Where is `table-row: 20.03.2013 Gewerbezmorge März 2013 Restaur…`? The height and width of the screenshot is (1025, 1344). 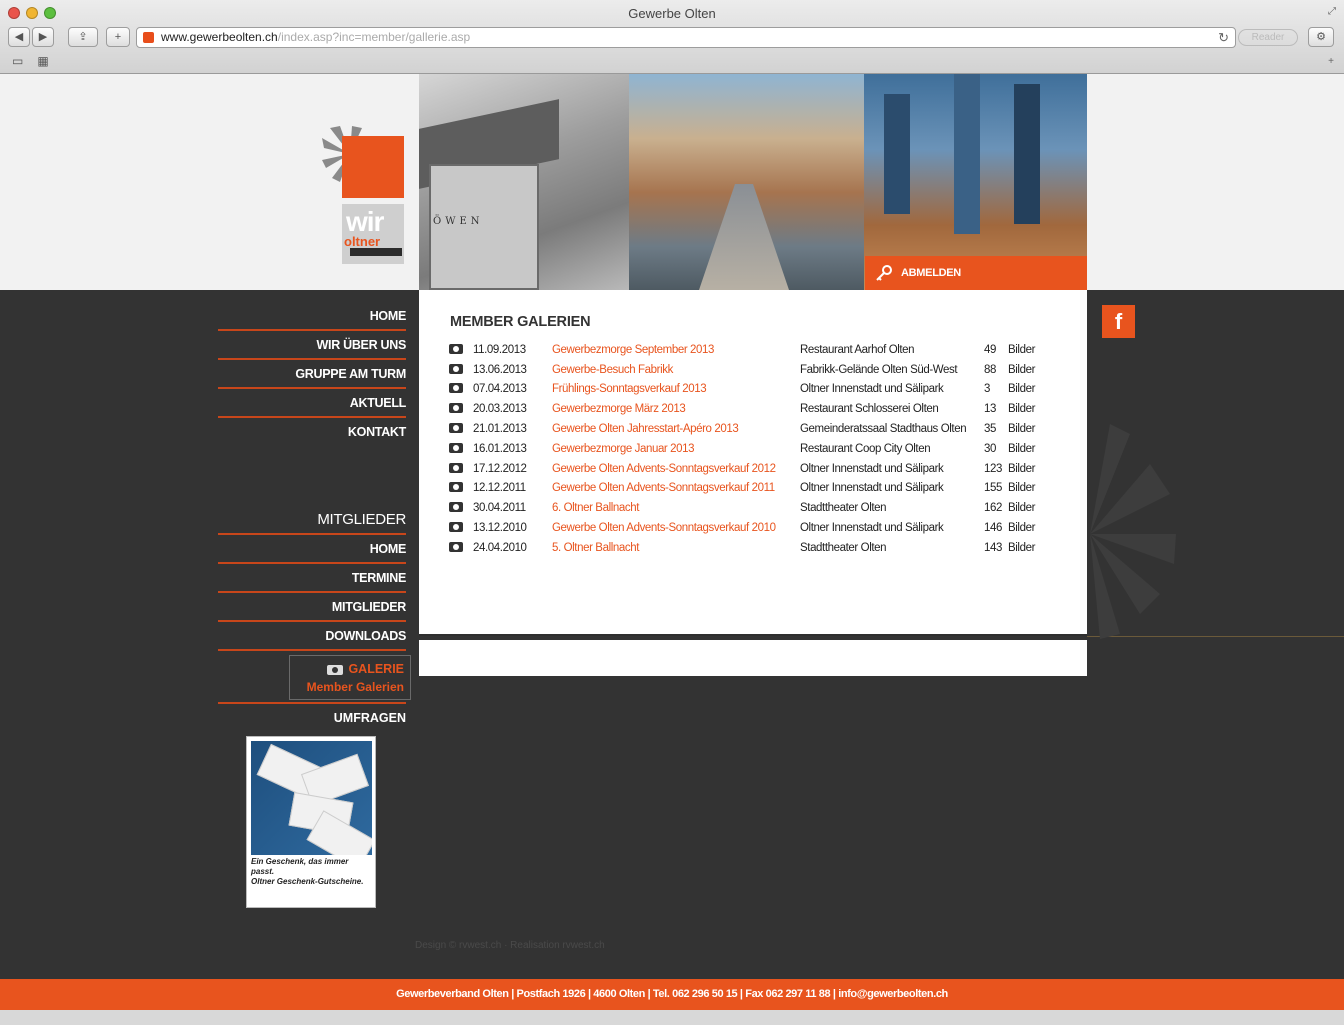
table-row: 20.03.2013 Gewerbezmorge März 2013 Restaur… is located at coordinates (748, 409).